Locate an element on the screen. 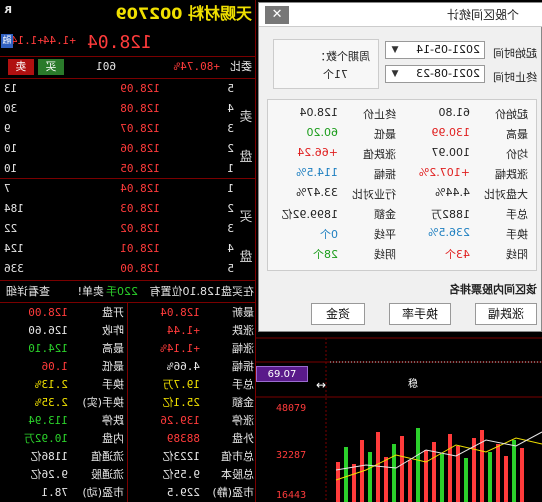  bid-row: 4 128.01 124 is located at coordinates (128, 249).